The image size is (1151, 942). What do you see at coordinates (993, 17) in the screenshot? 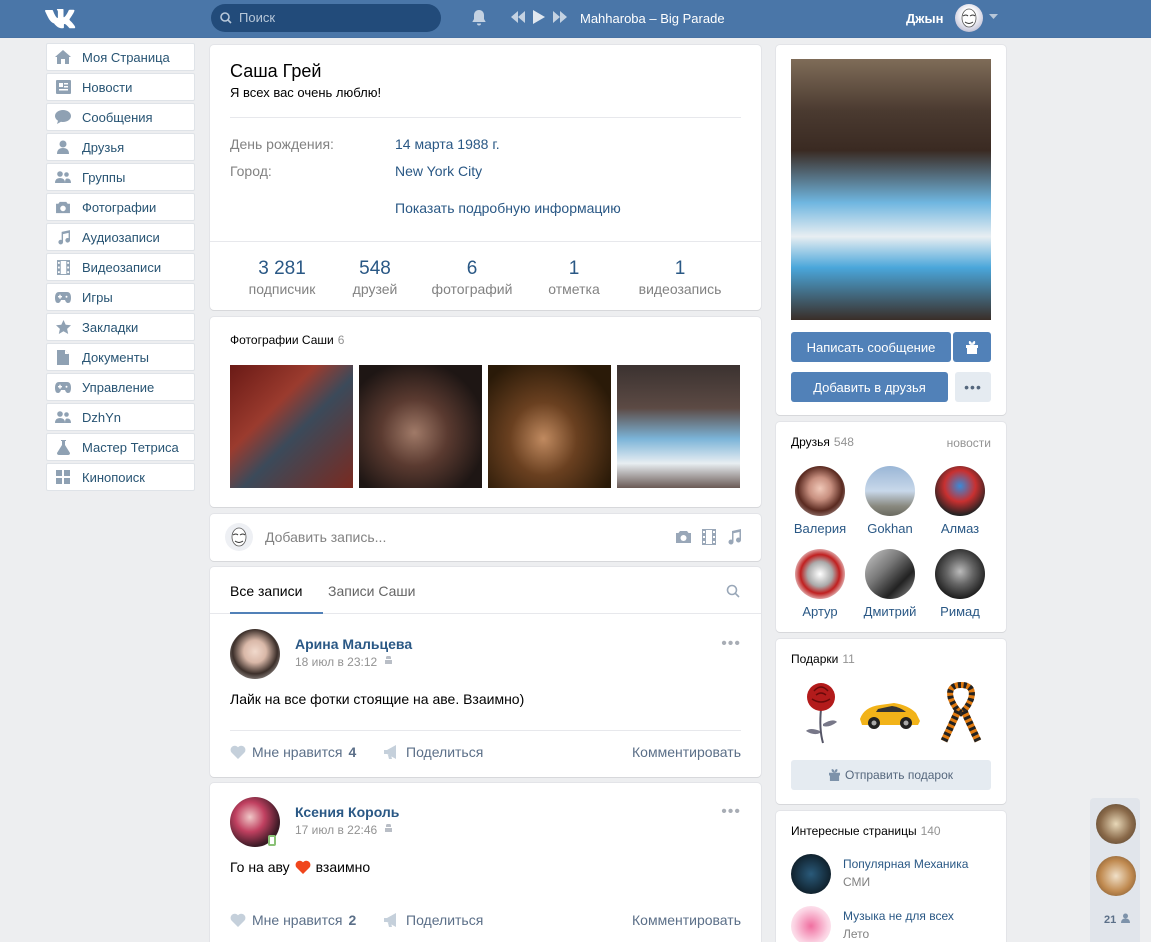
I see `chevron-down-icon` at bounding box center [993, 17].